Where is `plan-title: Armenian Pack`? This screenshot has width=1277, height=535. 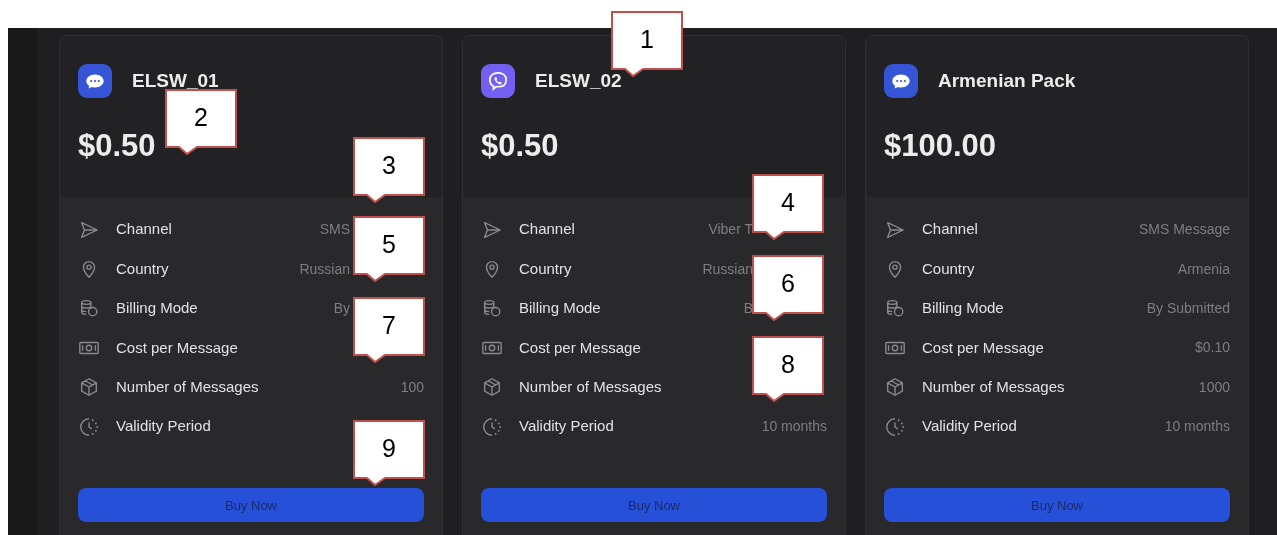 plan-title: Armenian Pack is located at coordinates (1007, 80).